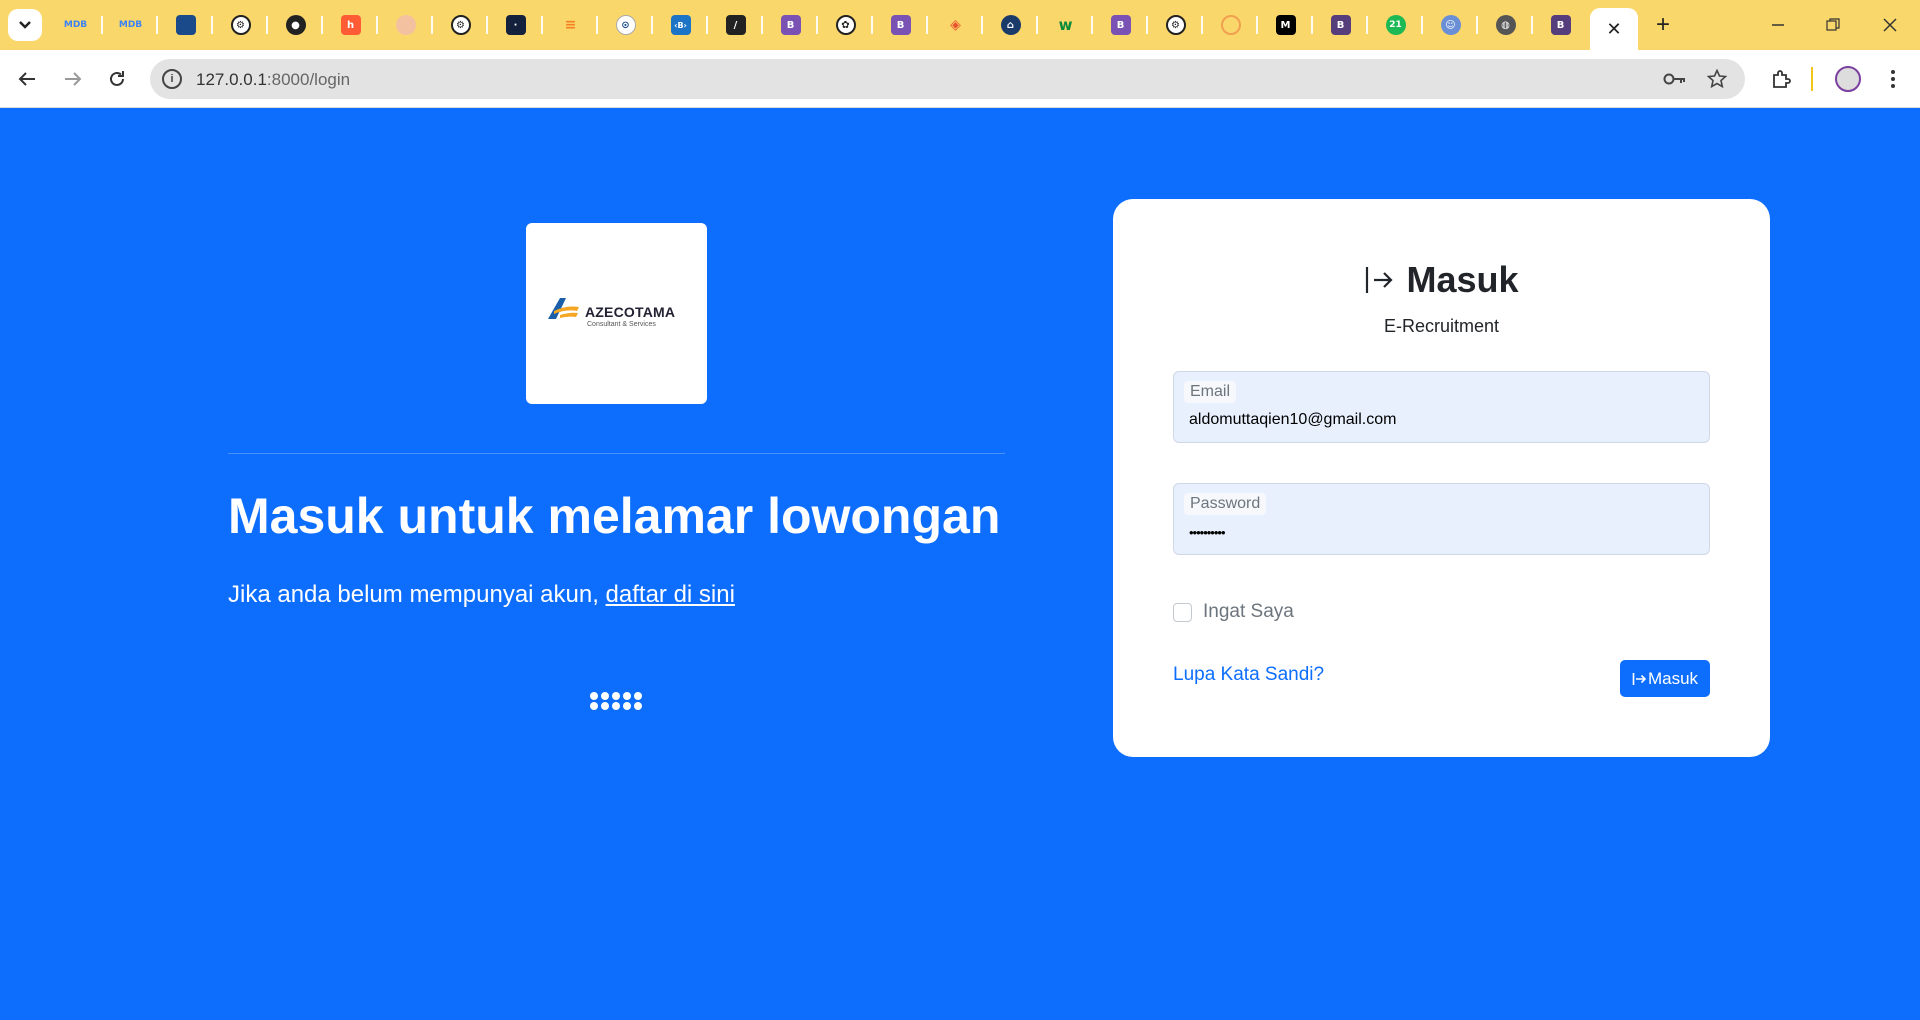  I want to click on browser-tab: ✿, so click(845, 25).